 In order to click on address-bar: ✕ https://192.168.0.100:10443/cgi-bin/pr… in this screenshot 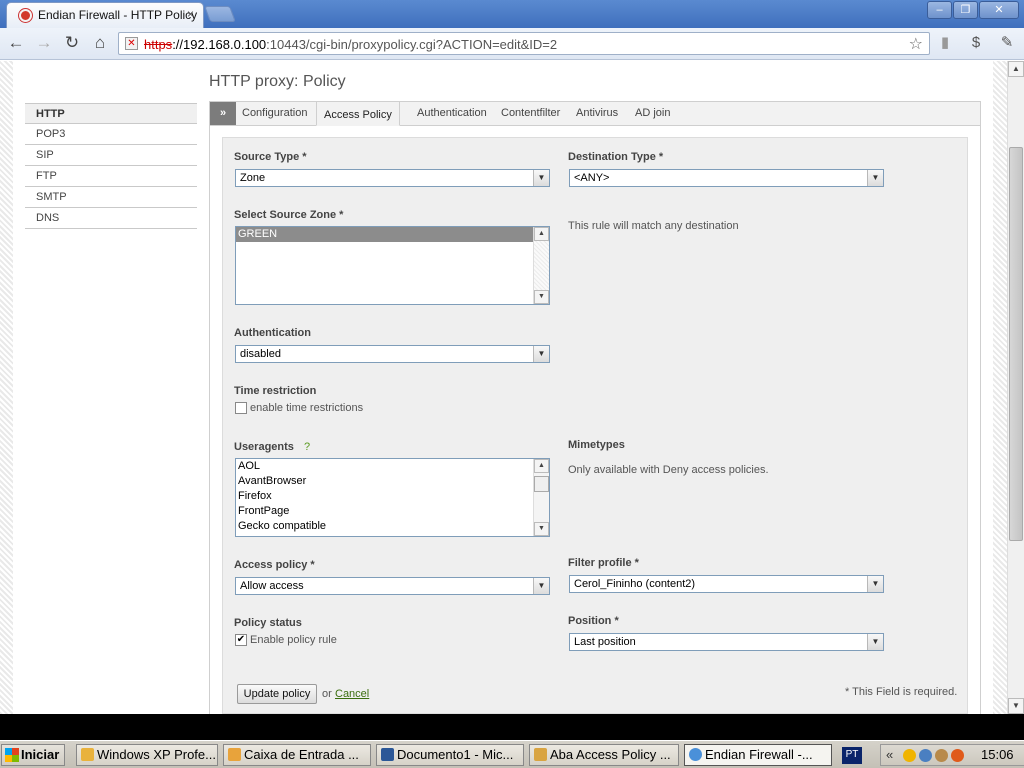, I will do `click(524, 43)`.